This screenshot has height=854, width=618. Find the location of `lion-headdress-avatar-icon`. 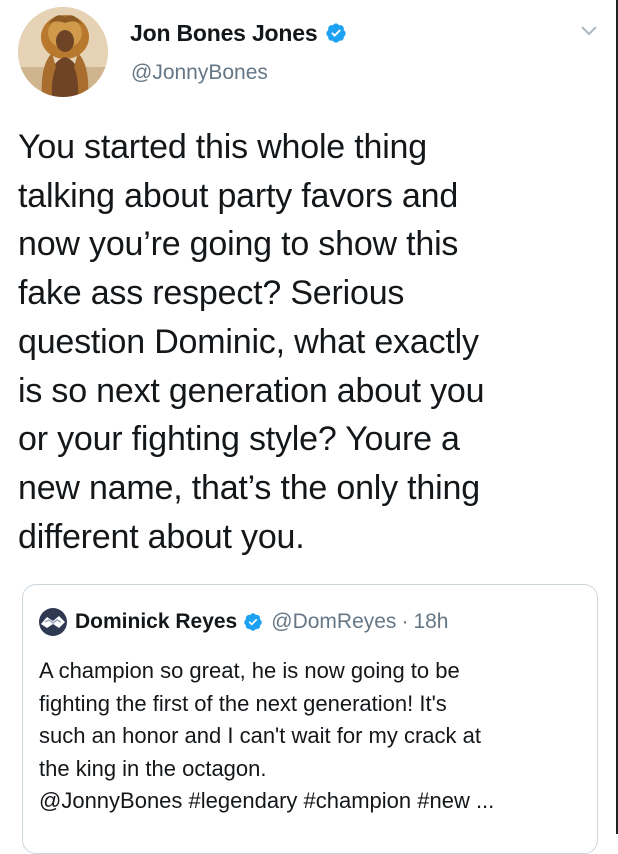

lion-headdress-avatar-icon is located at coordinates (63, 52).